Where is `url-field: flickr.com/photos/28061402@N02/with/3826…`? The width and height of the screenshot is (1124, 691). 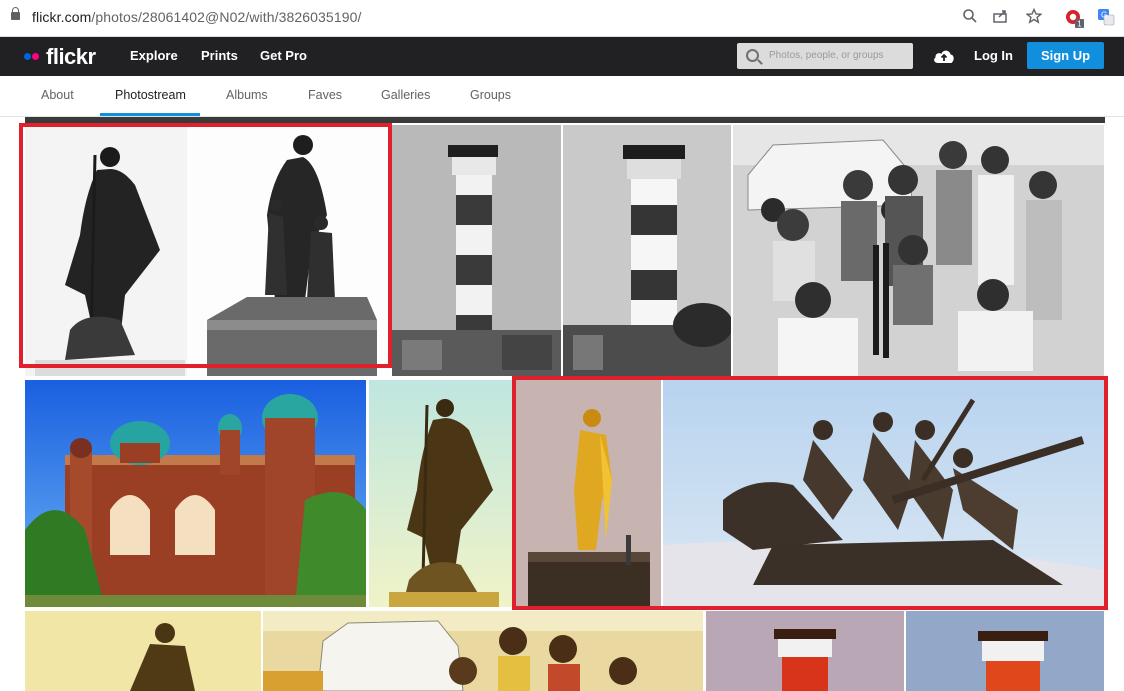 url-field: flickr.com/photos/28061402@N02/with/3826… is located at coordinates (196, 17).